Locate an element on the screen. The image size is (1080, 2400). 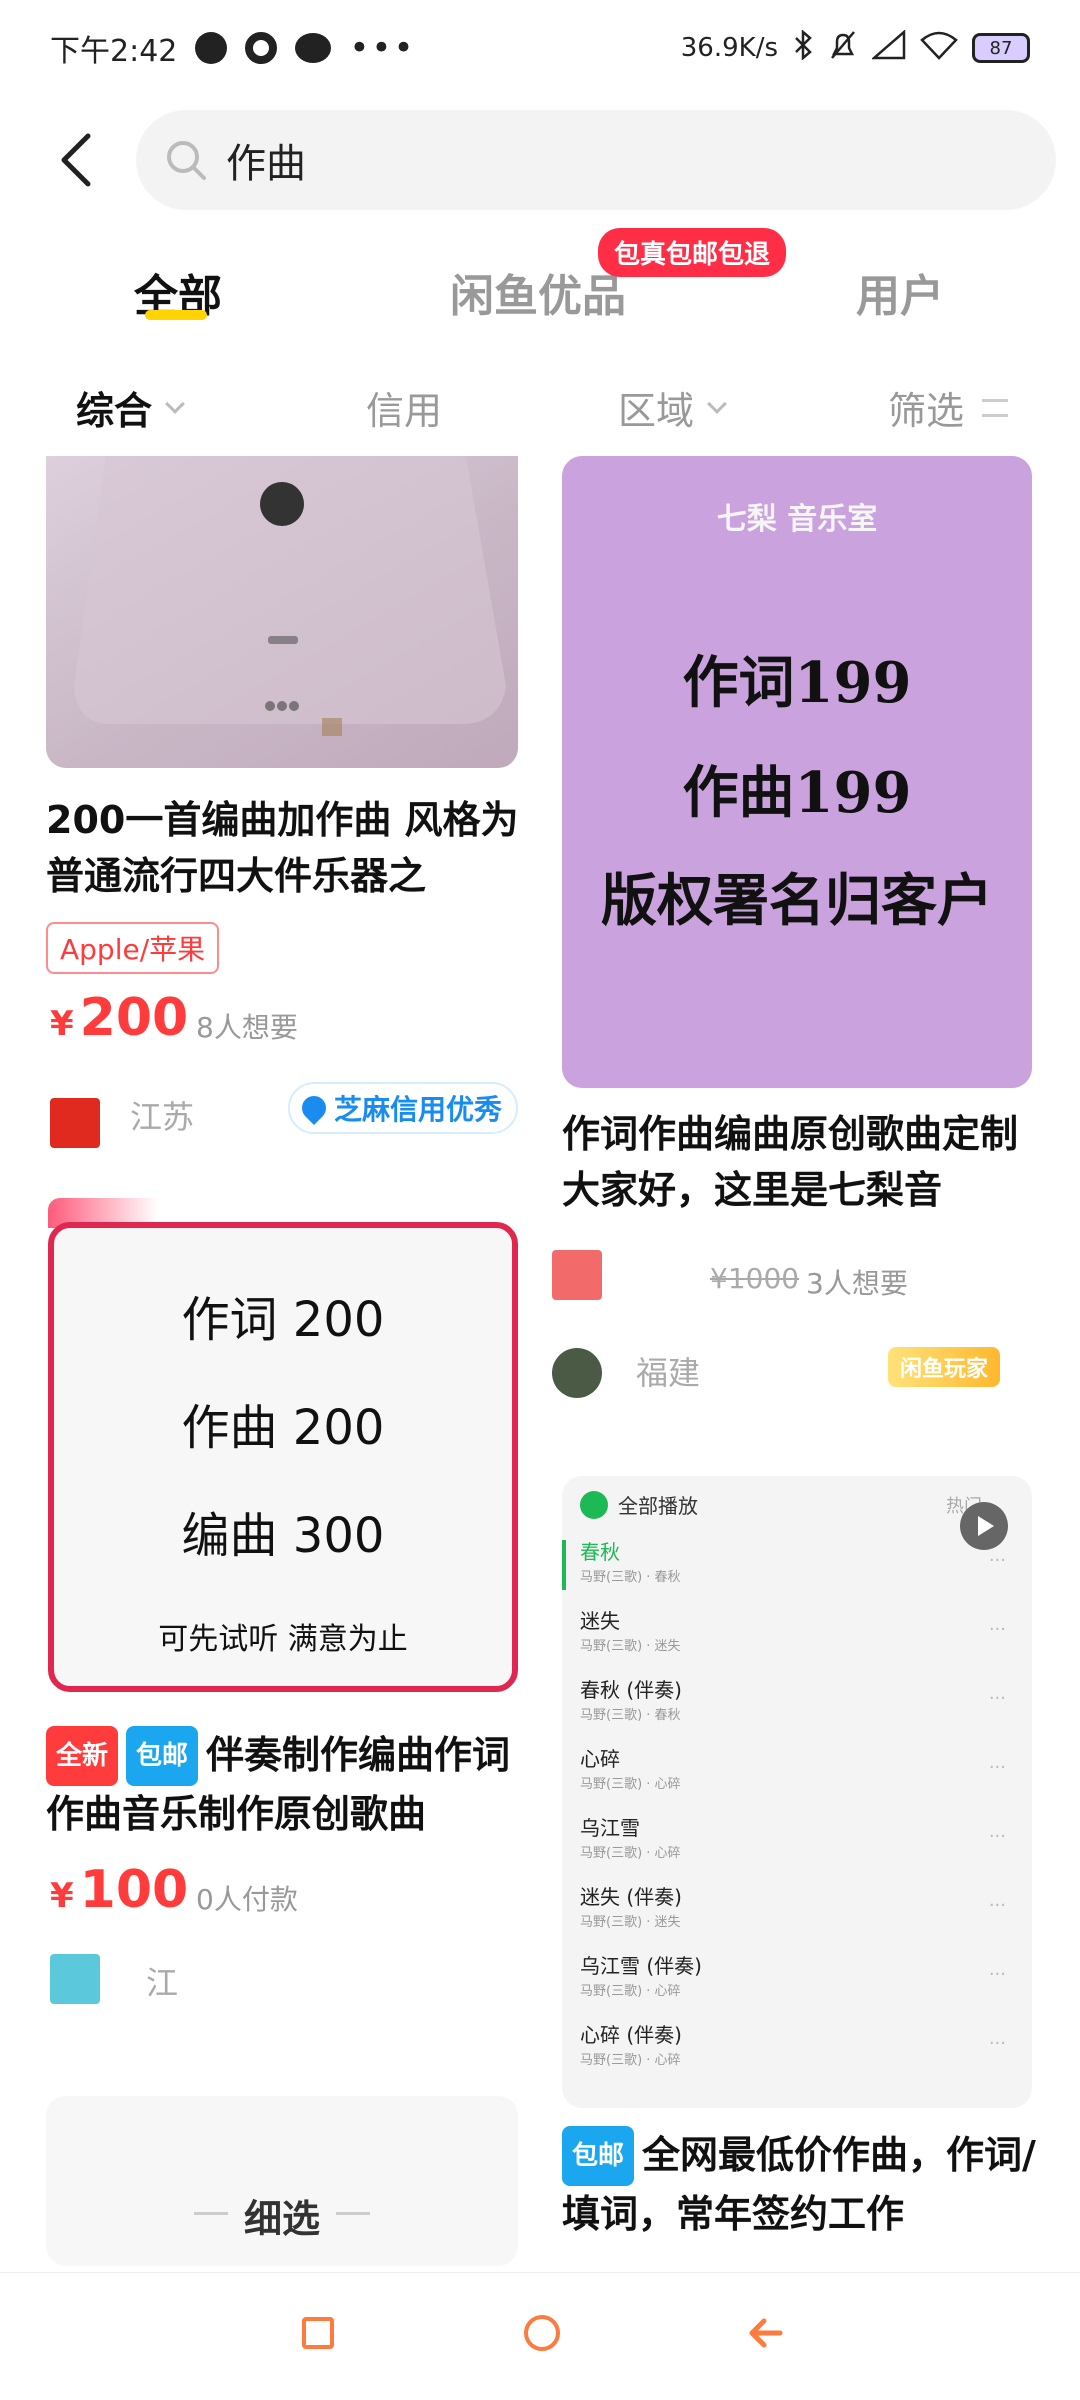
tab-users: 用户 is located at coordinates (900, 292).